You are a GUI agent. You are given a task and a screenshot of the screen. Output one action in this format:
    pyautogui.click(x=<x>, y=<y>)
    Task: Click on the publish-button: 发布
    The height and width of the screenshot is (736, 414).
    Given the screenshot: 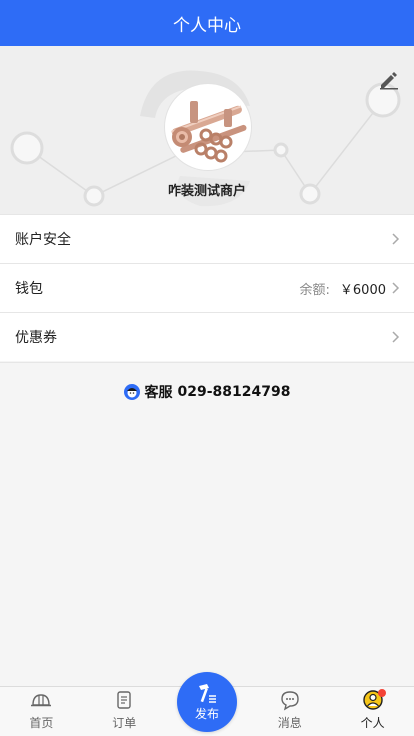 What is the action you would take?
    pyautogui.click(x=207, y=702)
    